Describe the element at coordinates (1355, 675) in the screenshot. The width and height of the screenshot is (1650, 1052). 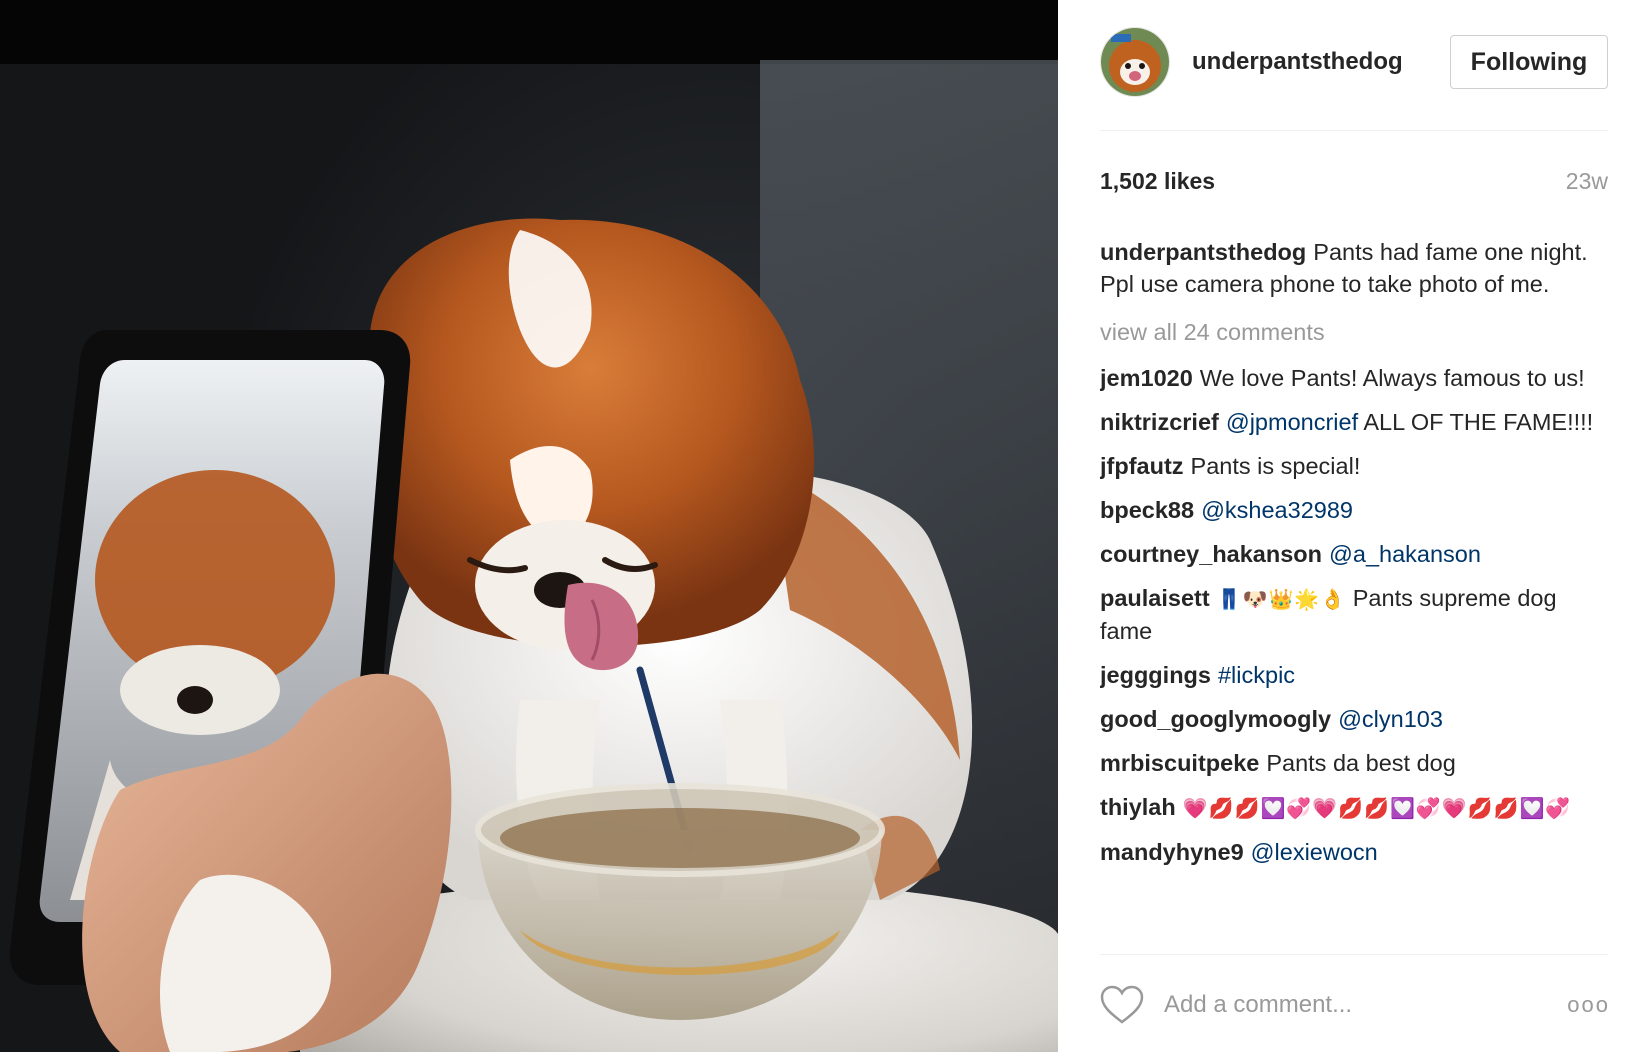
I see `comment-item: jegggings #lickpic` at that location.